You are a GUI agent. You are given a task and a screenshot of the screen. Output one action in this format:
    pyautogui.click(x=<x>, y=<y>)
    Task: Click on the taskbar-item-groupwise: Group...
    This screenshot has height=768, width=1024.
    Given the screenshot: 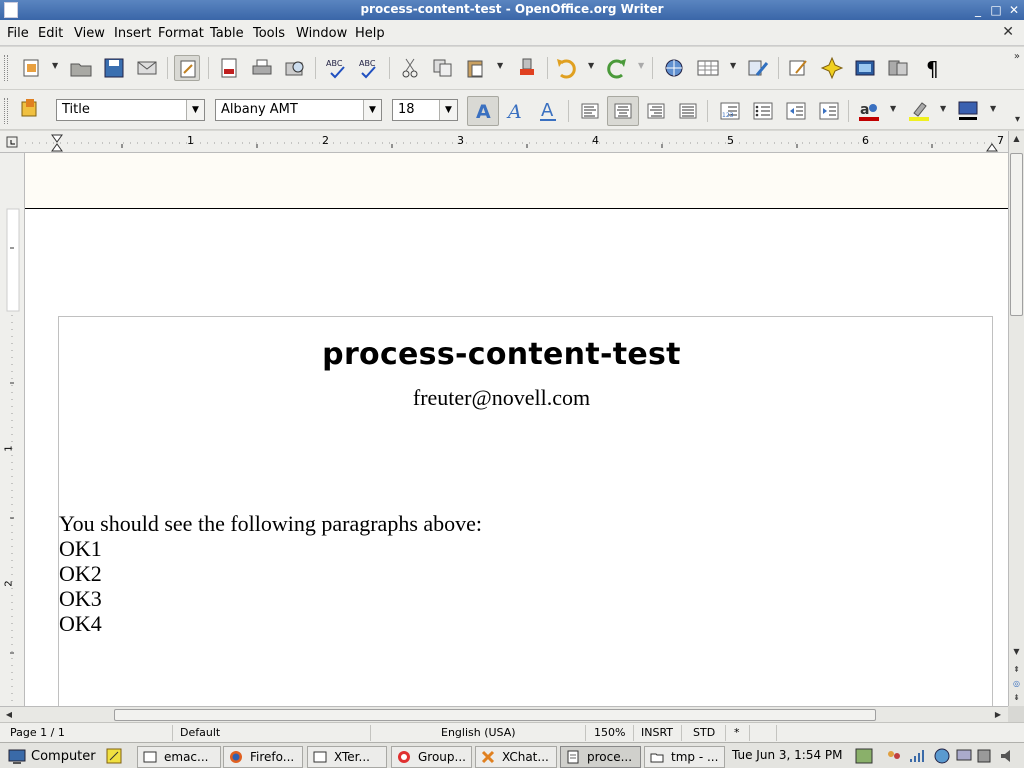 What is the action you would take?
    pyautogui.click(x=431, y=757)
    